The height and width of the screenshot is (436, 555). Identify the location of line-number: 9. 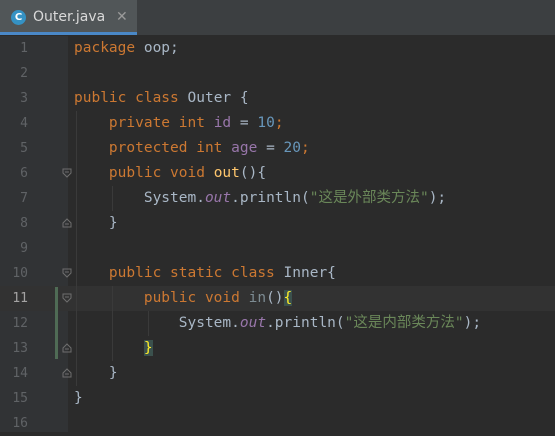
(24, 248).